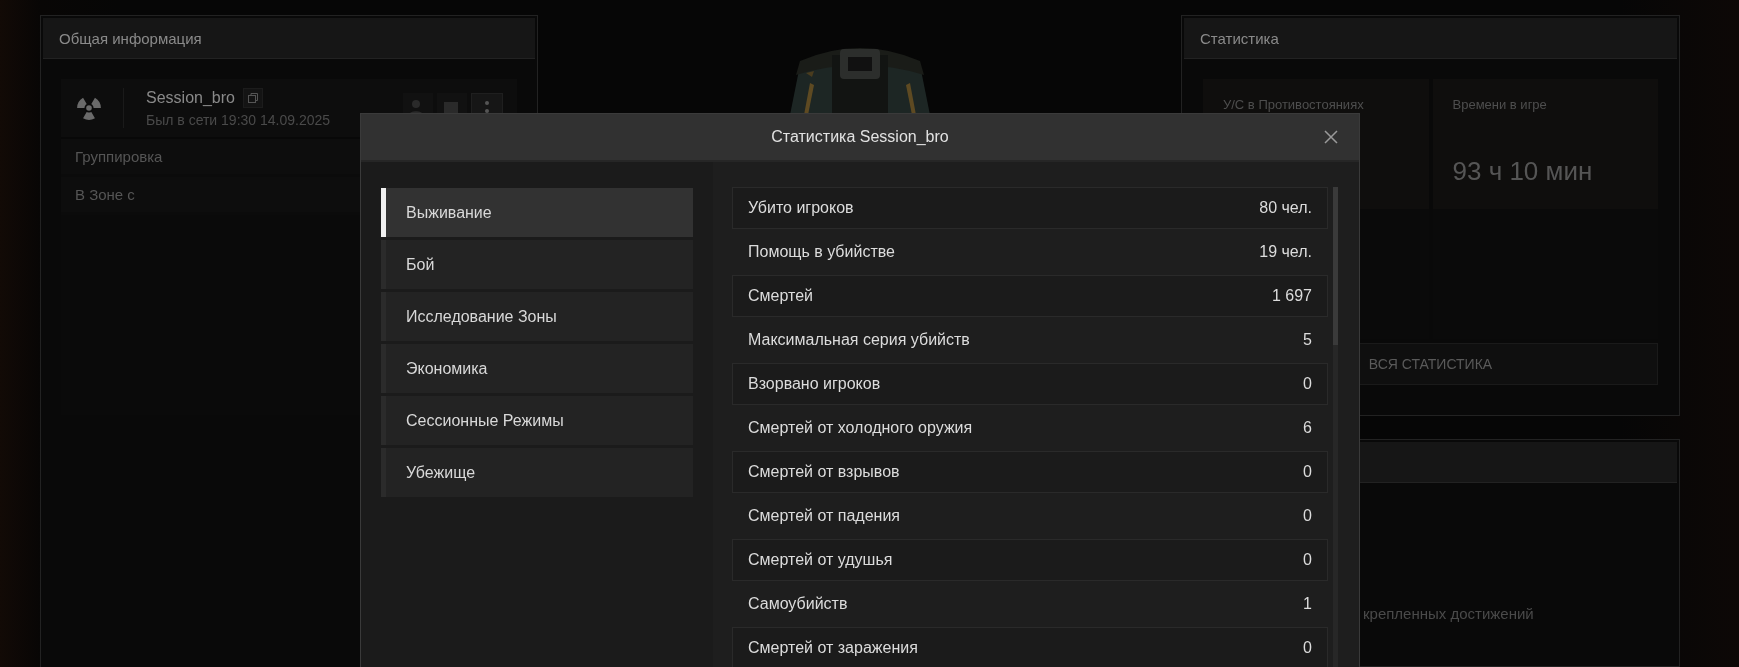  I want to click on online-status: Был в сети 19:30 14.09.2025, so click(238, 120).